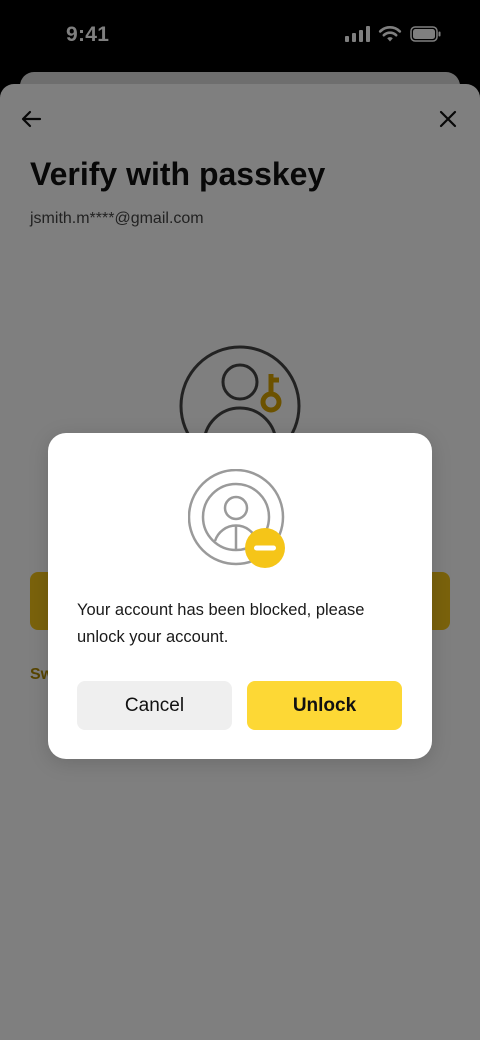 Image resolution: width=480 pixels, height=1040 pixels. What do you see at coordinates (240, 118) in the screenshot?
I see `sheet-nav-bar` at bounding box center [240, 118].